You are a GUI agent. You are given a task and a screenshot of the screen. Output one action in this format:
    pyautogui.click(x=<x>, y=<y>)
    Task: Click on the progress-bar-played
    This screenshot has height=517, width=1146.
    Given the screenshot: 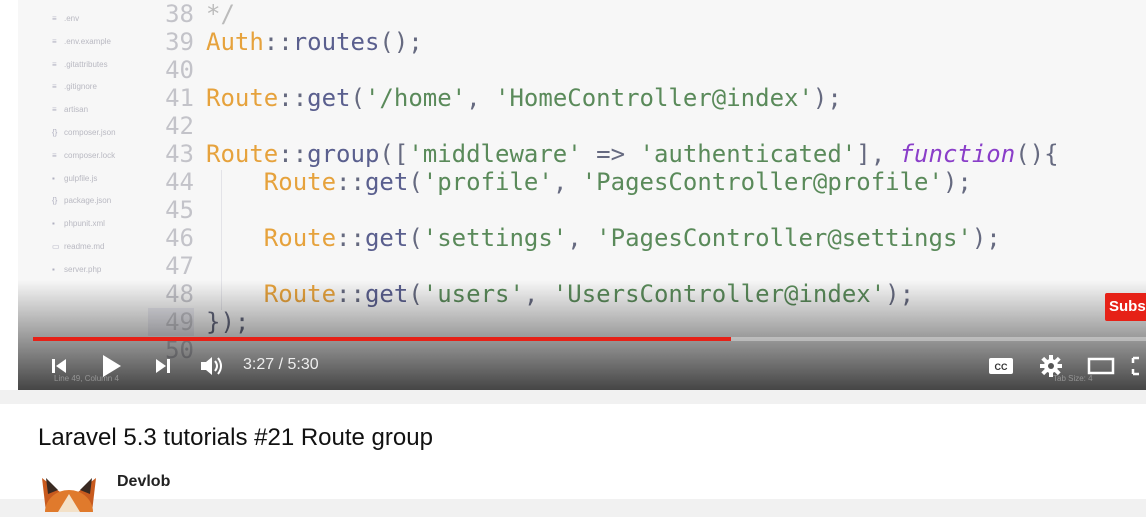 What is the action you would take?
    pyautogui.click(x=382, y=339)
    